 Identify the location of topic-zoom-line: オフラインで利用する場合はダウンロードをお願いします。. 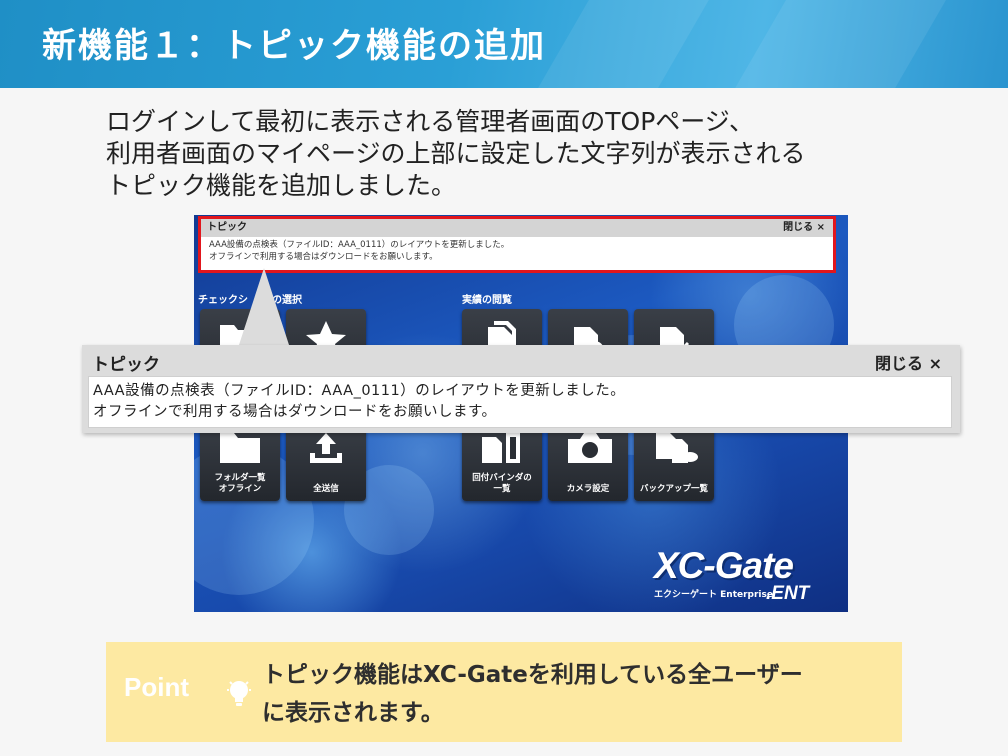
(295, 412).